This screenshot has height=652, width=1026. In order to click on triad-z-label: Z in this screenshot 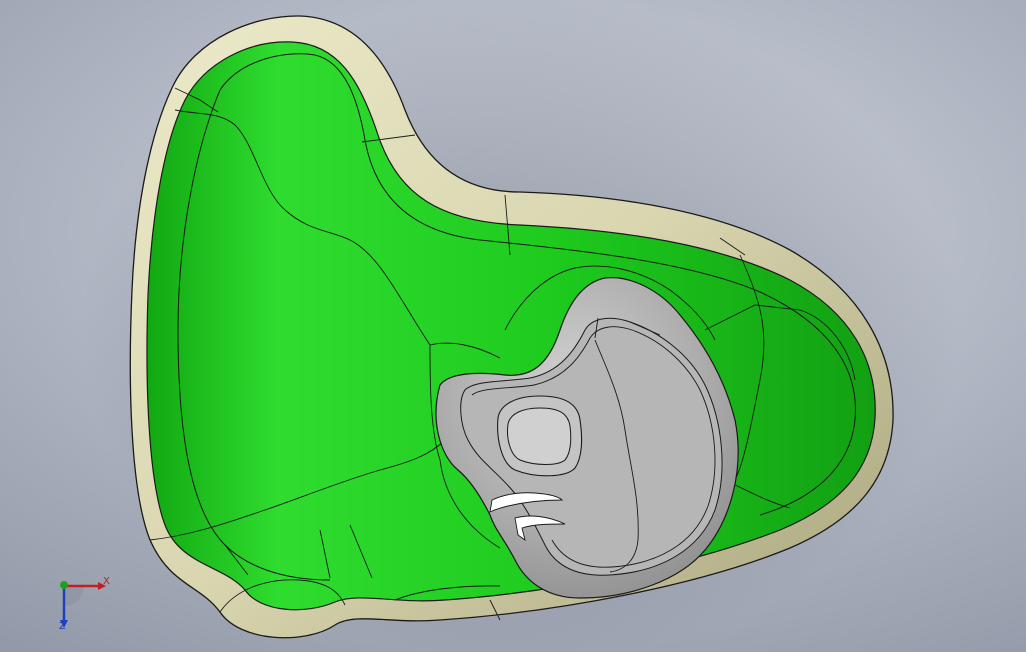, I will do `click(62, 626)`.